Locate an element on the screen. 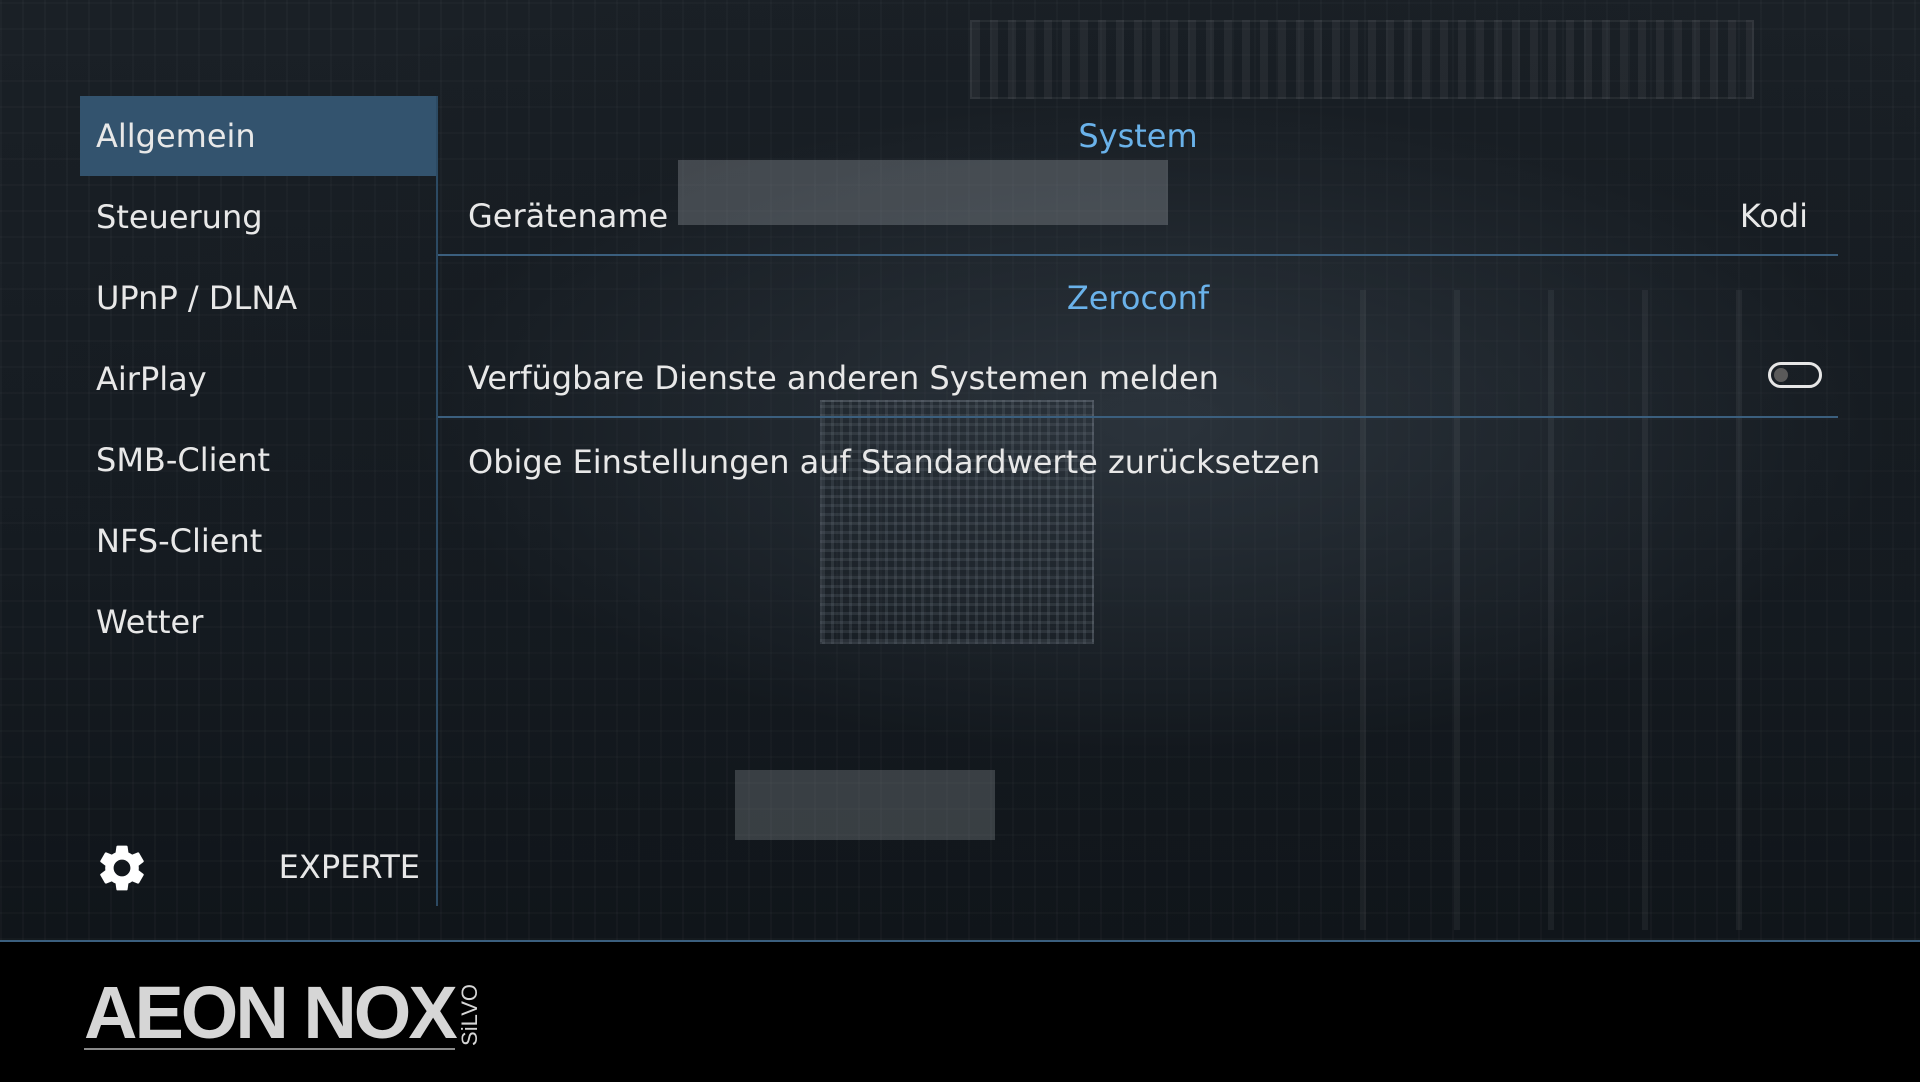 The width and height of the screenshot is (1920, 1082). background-connector is located at coordinates (1362, 59).